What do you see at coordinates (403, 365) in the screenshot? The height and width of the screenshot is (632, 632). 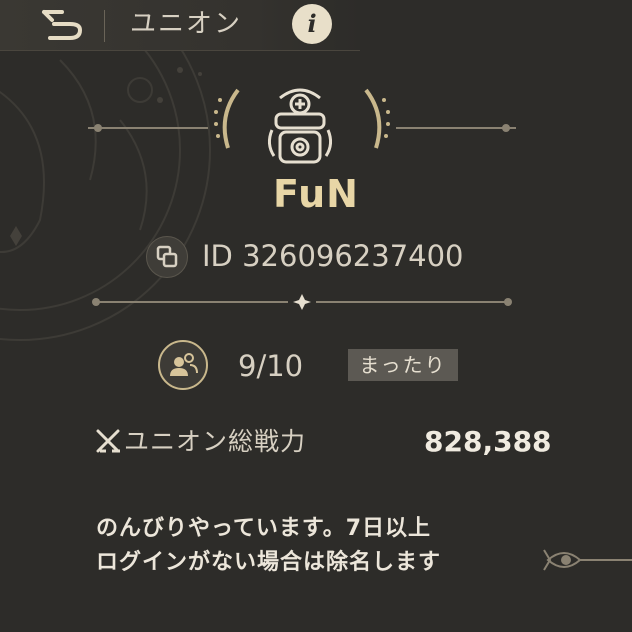 I see `union-style-tag: まったり` at bounding box center [403, 365].